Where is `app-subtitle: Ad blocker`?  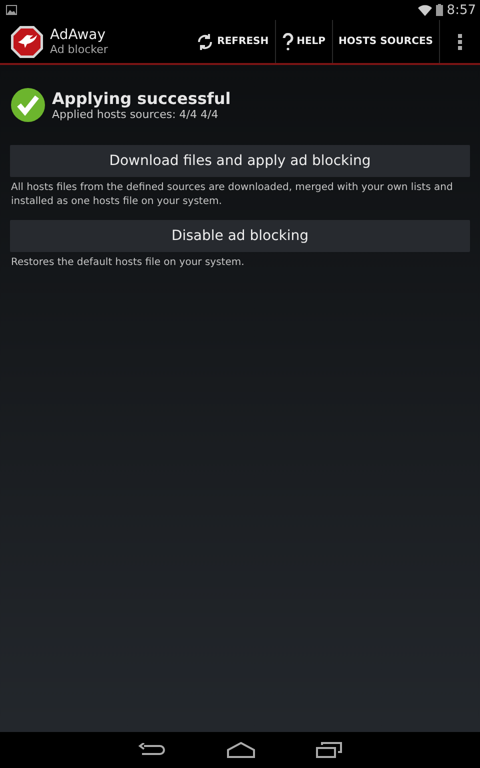
app-subtitle: Ad blocker is located at coordinates (79, 49).